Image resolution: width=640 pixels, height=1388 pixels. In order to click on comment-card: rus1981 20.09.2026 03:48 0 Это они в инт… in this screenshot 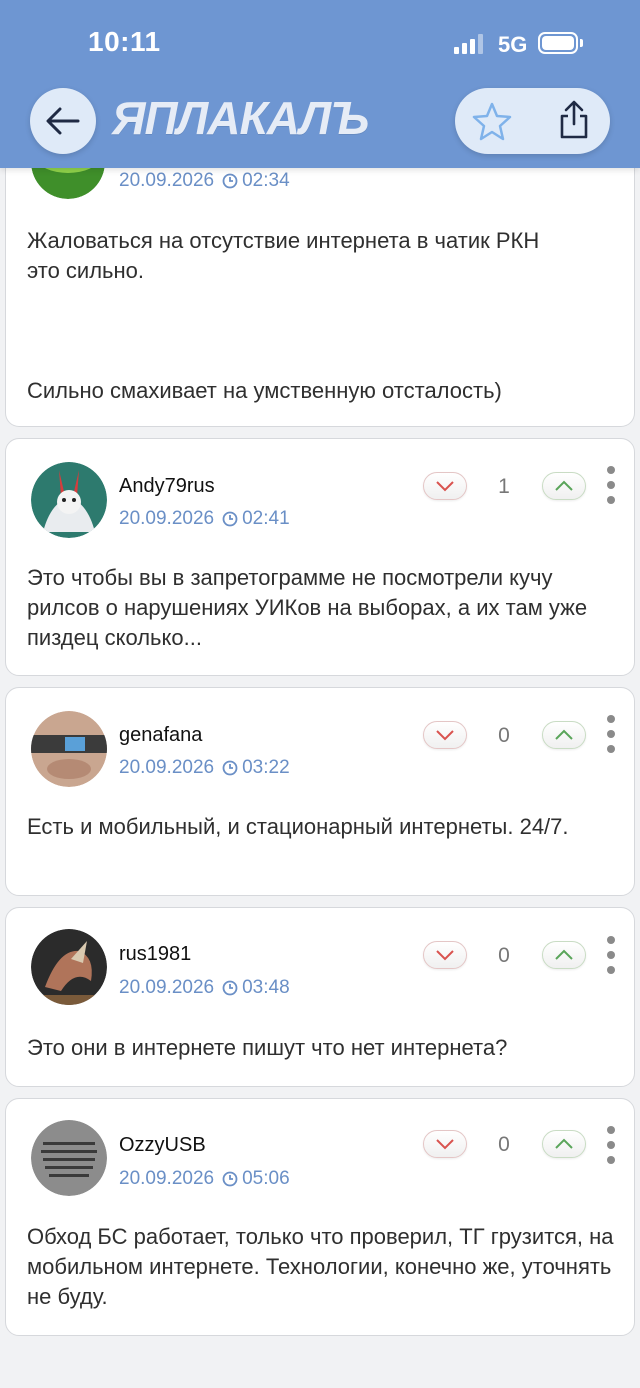, I will do `click(320, 997)`.